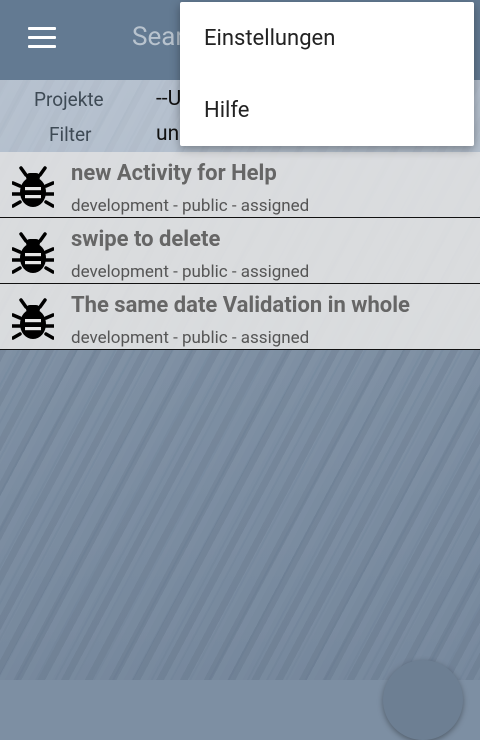  I want to click on filter-select: un, so click(167, 134).